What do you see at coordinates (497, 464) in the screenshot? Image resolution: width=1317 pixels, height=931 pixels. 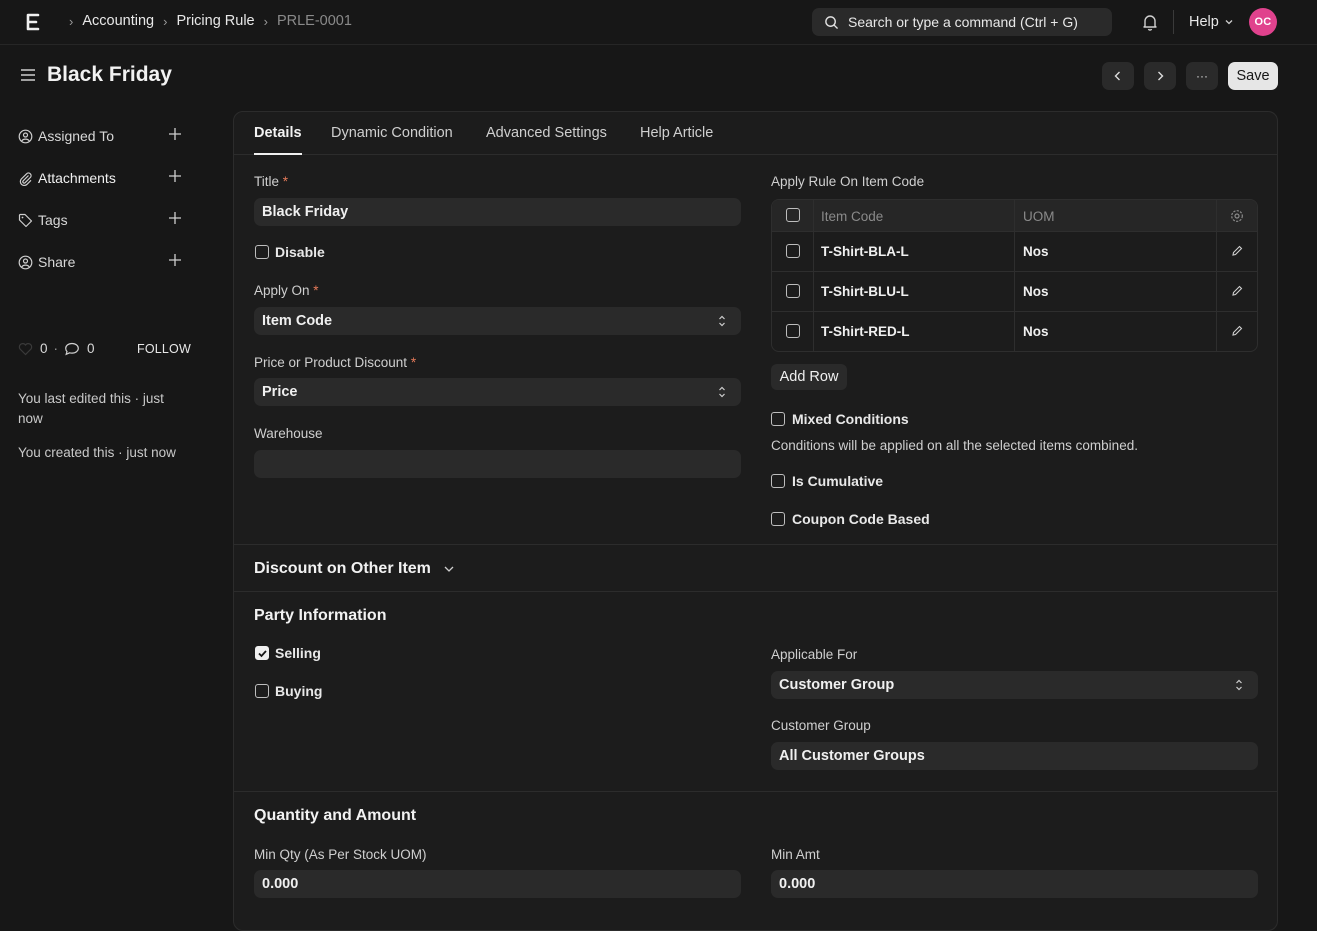 I see `warehouse-input` at bounding box center [497, 464].